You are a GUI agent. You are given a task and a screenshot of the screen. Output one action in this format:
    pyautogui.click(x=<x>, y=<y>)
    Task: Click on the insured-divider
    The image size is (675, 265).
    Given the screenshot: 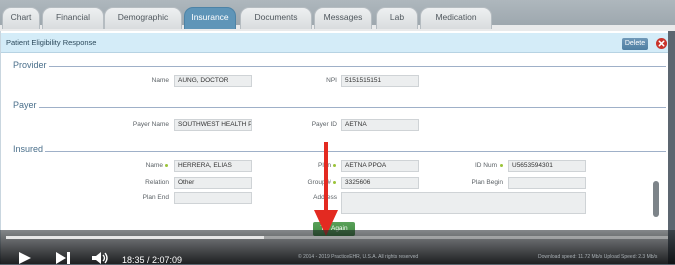 What is the action you would take?
    pyautogui.click(x=355, y=151)
    